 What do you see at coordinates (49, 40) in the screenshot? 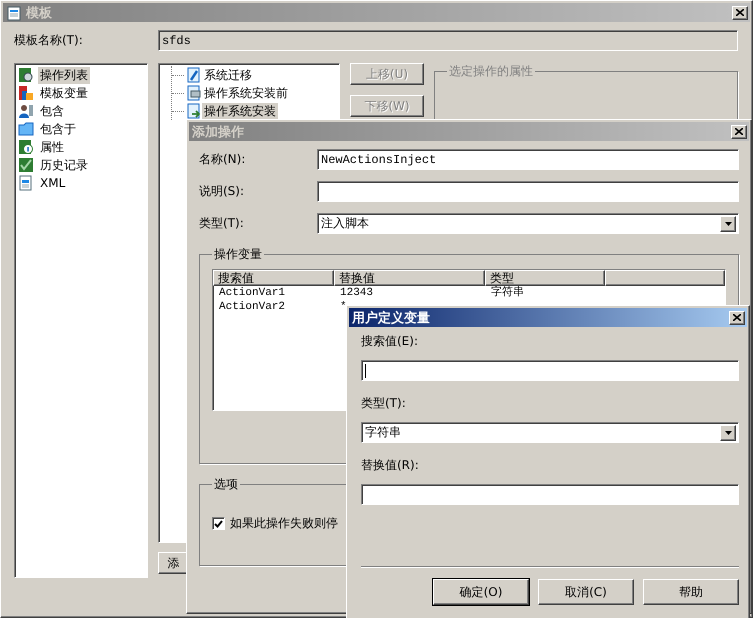
I see `field-label: 模板名称(T):` at bounding box center [49, 40].